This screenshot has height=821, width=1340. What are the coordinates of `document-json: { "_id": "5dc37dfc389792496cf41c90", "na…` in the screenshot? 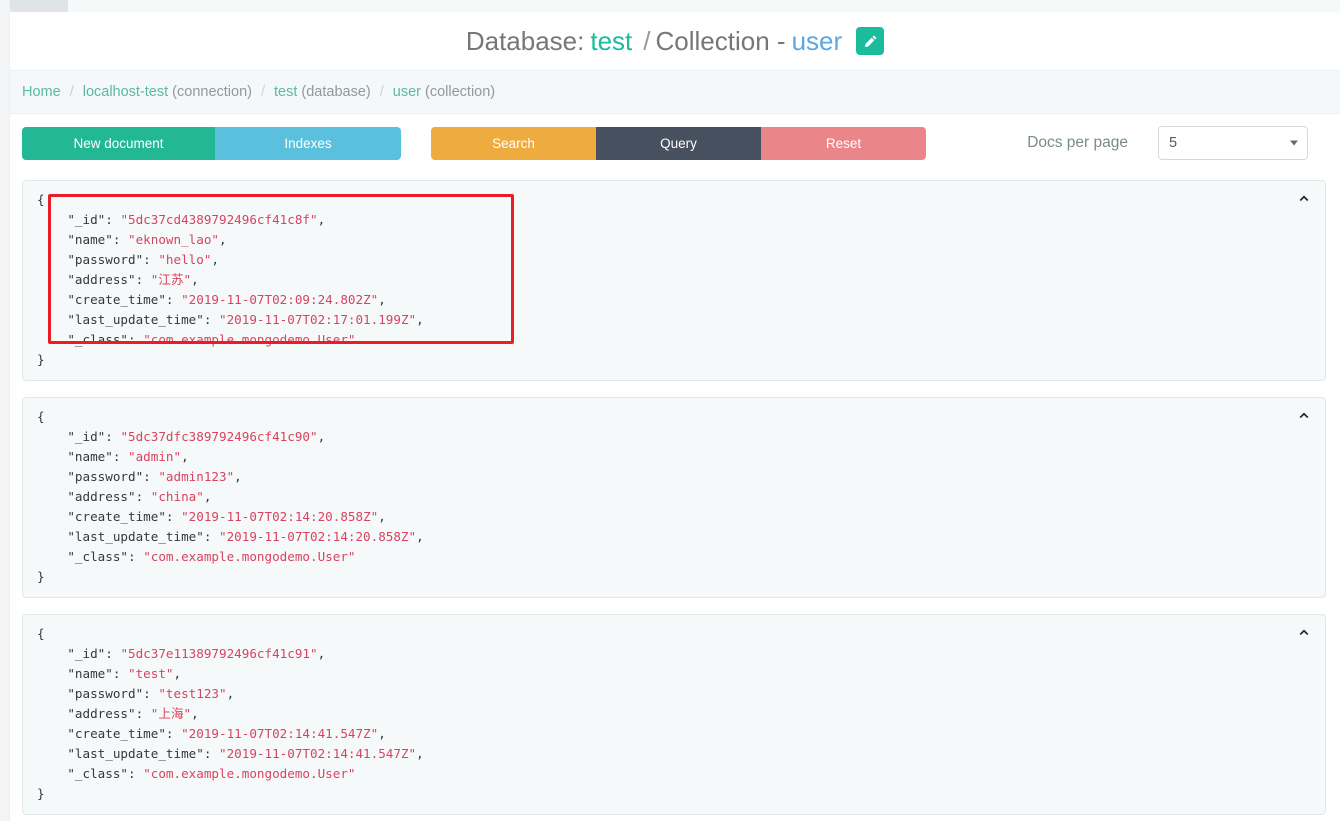 It's located at (230, 496).